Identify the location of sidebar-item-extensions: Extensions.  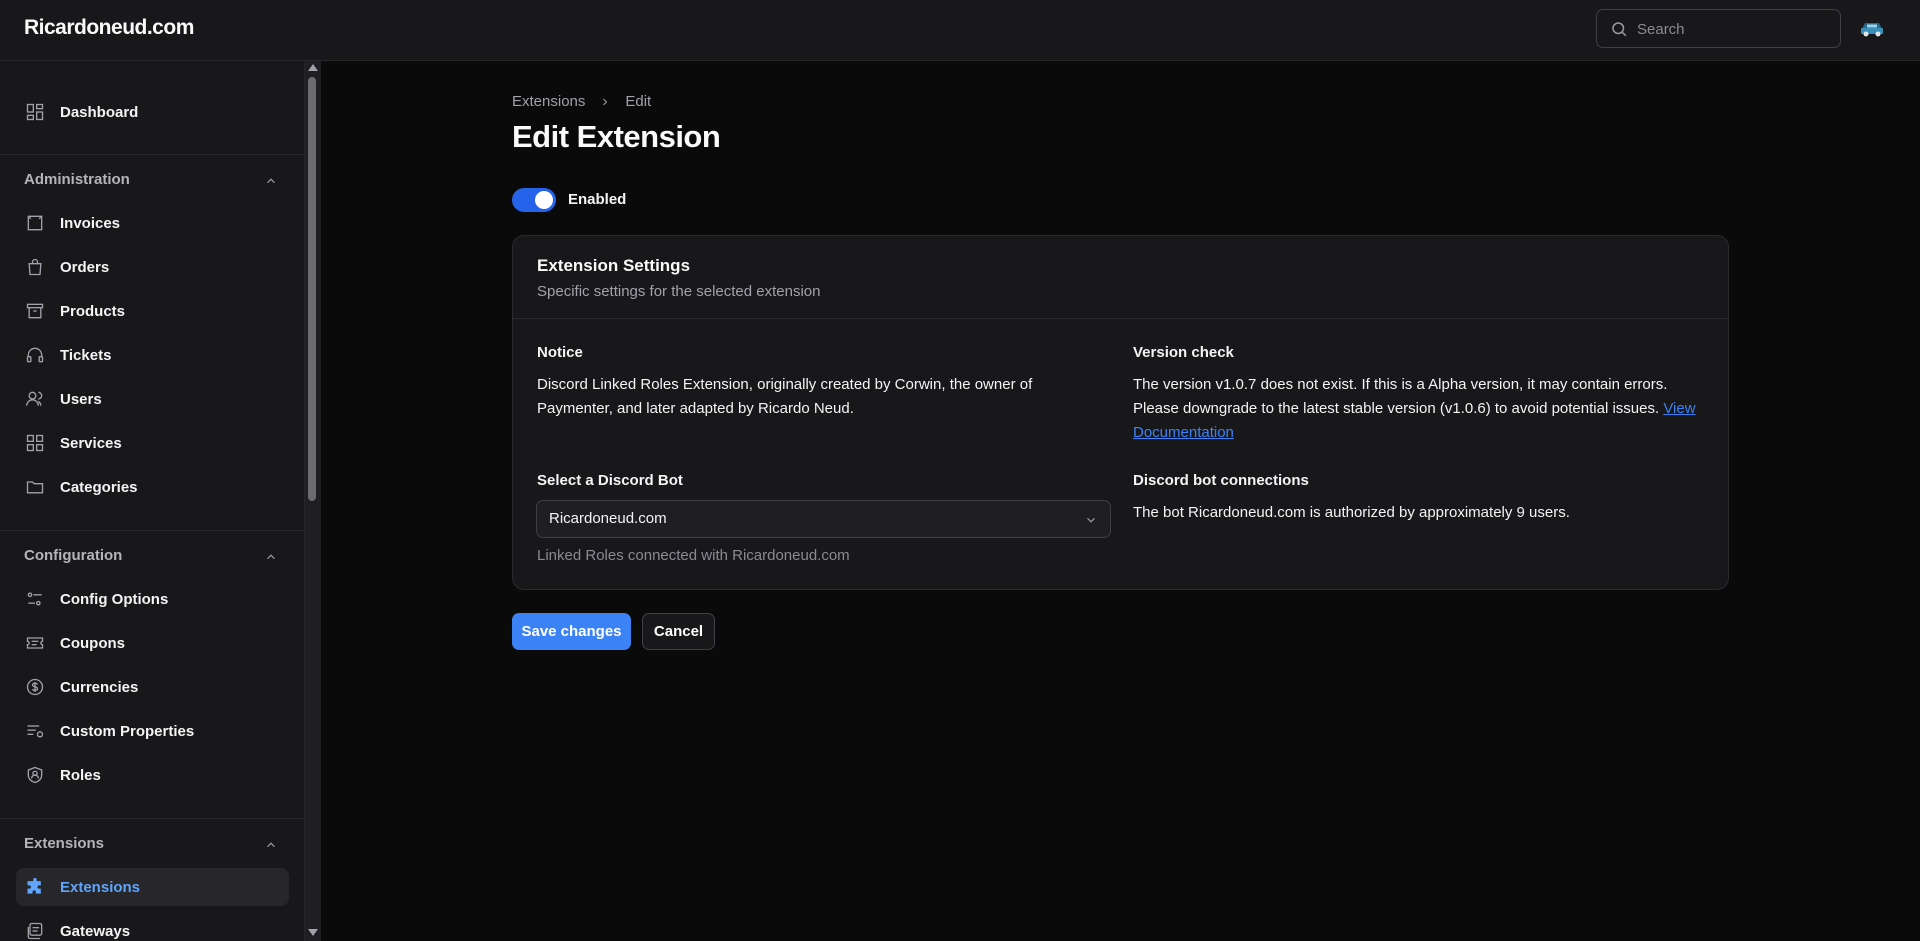
(152, 887).